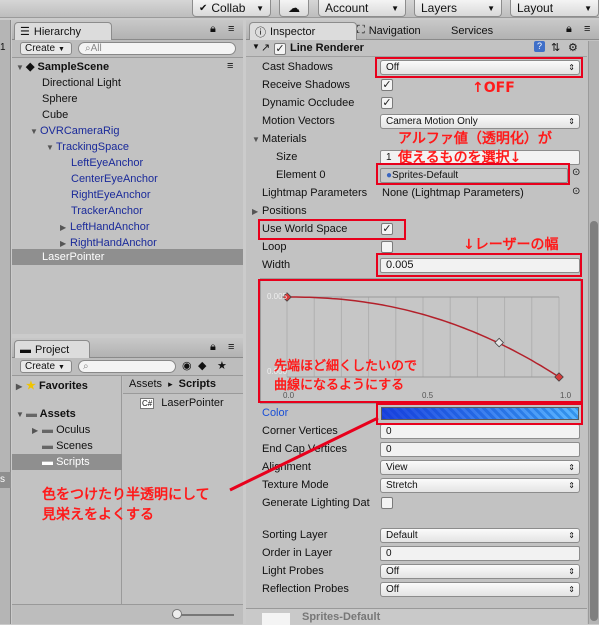 The height and width of the screenshot is (625, 599). I want to click on annotation-arrow, so click(304, 454).